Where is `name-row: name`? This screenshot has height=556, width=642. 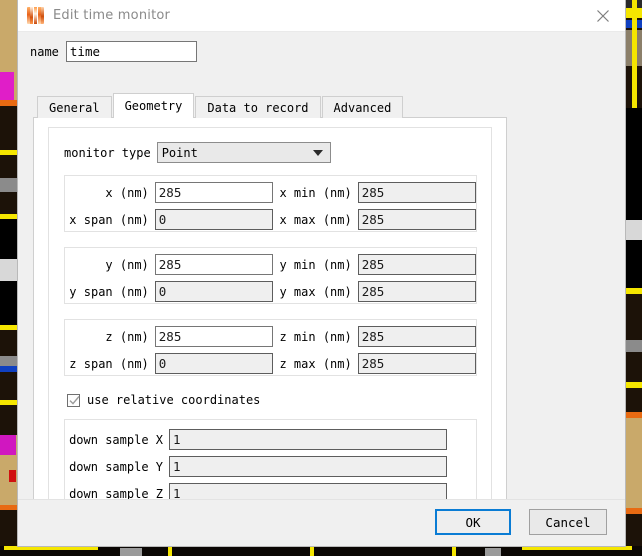
name-row: name is located at coordinates (113, 51).